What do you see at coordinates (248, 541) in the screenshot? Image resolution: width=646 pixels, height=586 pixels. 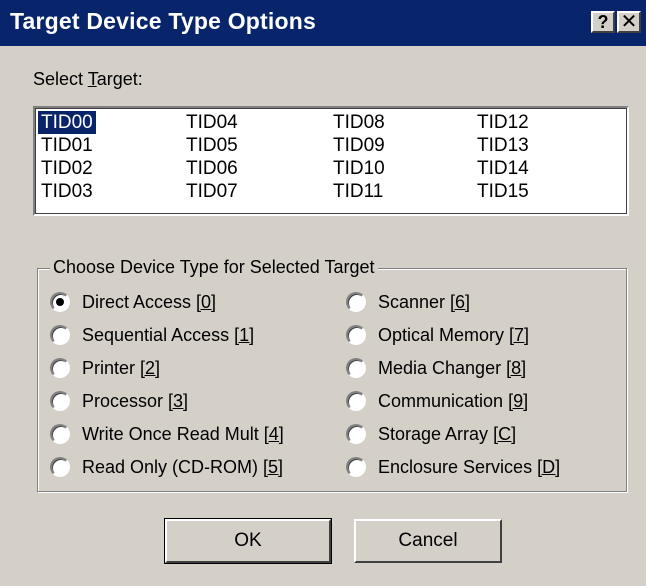 I see `ok-button: OK` at bounding box center [248, 541].